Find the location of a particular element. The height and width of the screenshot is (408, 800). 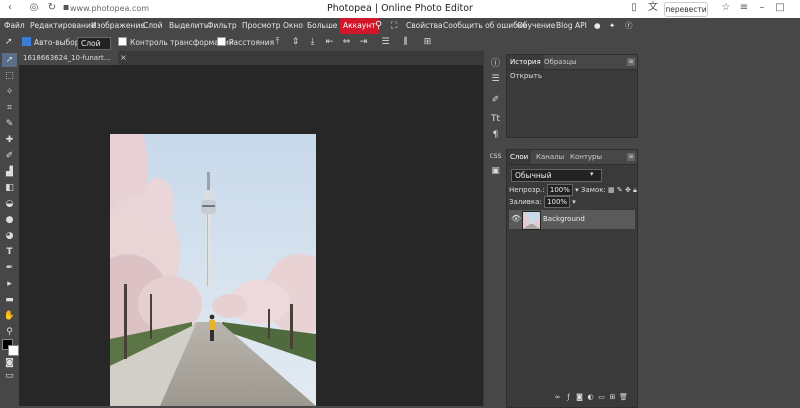

lock-move-icon: ✥ is located at coordinates (628, 190).